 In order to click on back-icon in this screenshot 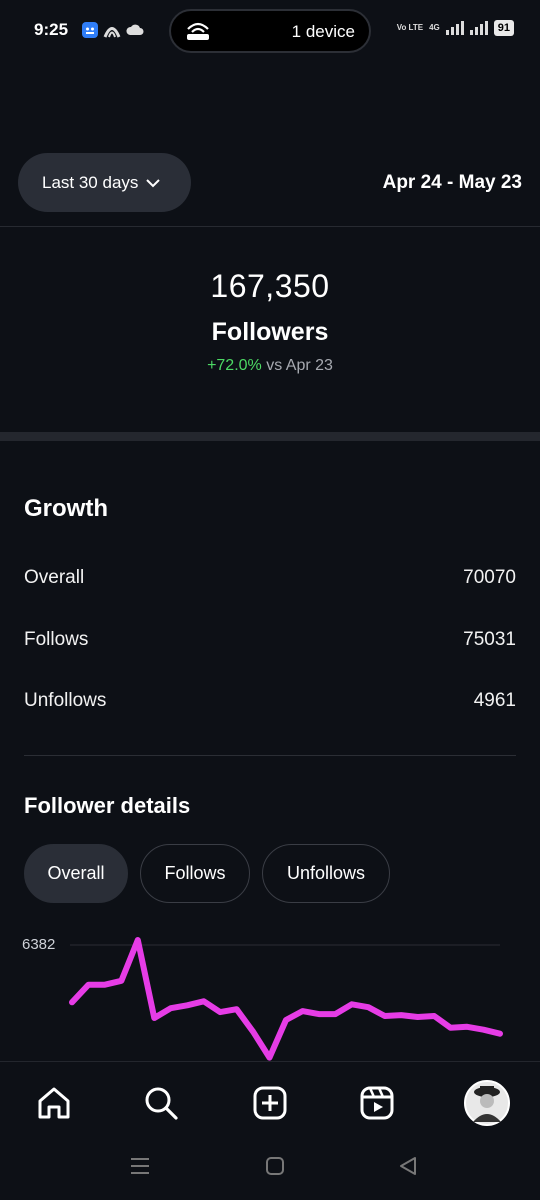, I will do `click(408, 1166)`.